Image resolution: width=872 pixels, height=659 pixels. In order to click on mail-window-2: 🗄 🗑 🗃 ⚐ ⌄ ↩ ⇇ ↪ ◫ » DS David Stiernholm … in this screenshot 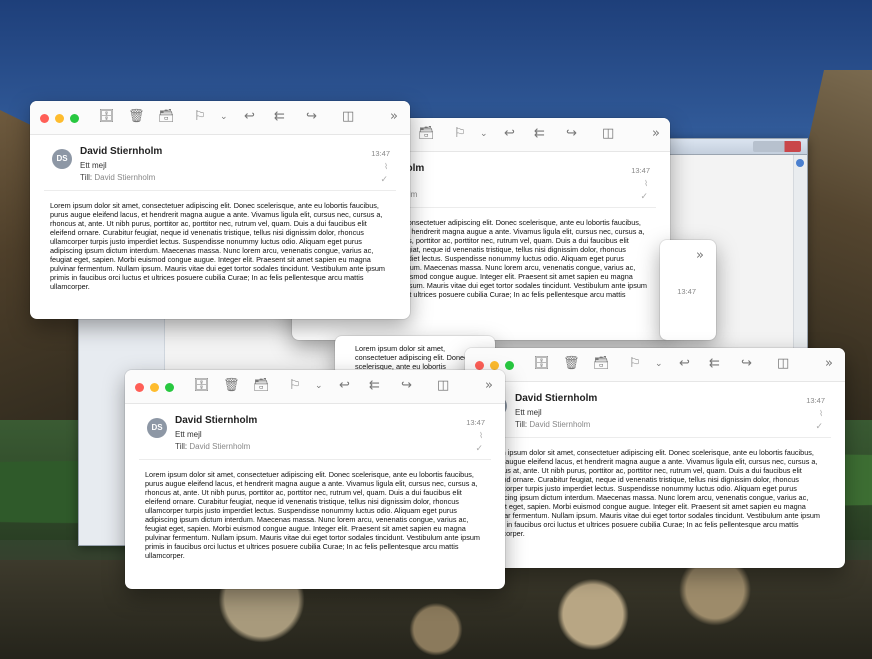, I will do `click(315, 479)`.